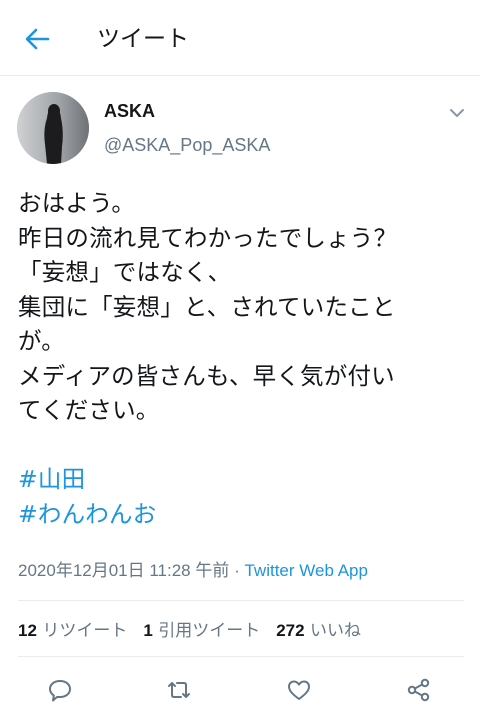 This screenshot has height=725, width=480. I want to click on hashtag-link: #わんわんお, so click(244, 514).